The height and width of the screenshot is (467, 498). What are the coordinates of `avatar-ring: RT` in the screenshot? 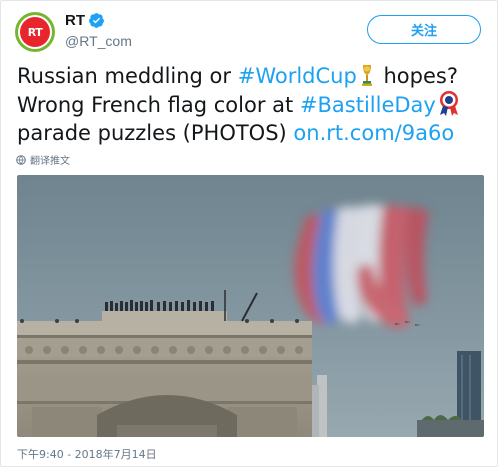 It's located at (35, 32).